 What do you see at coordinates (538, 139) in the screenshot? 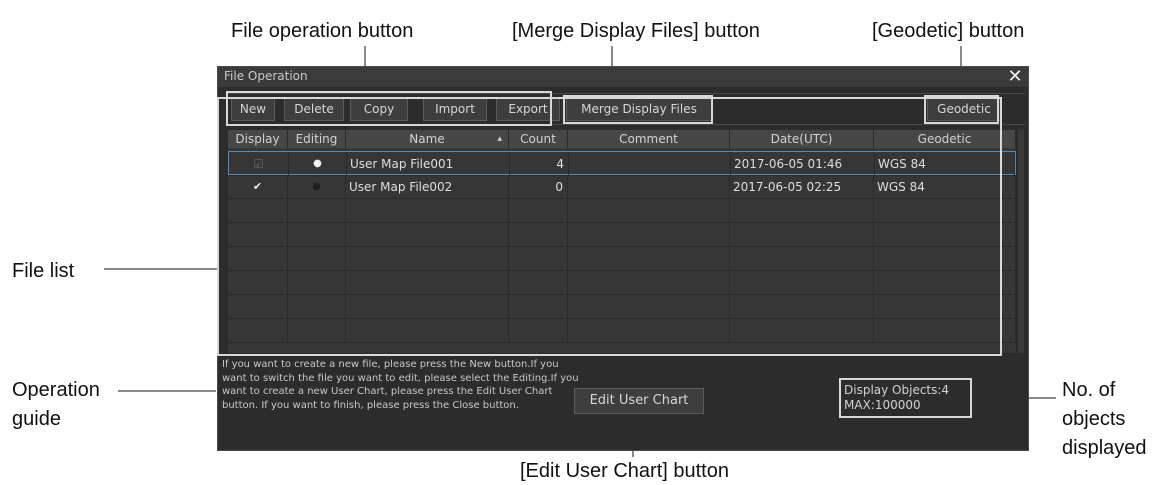
I see `column-count: Count` at bounding box center [538, 139].